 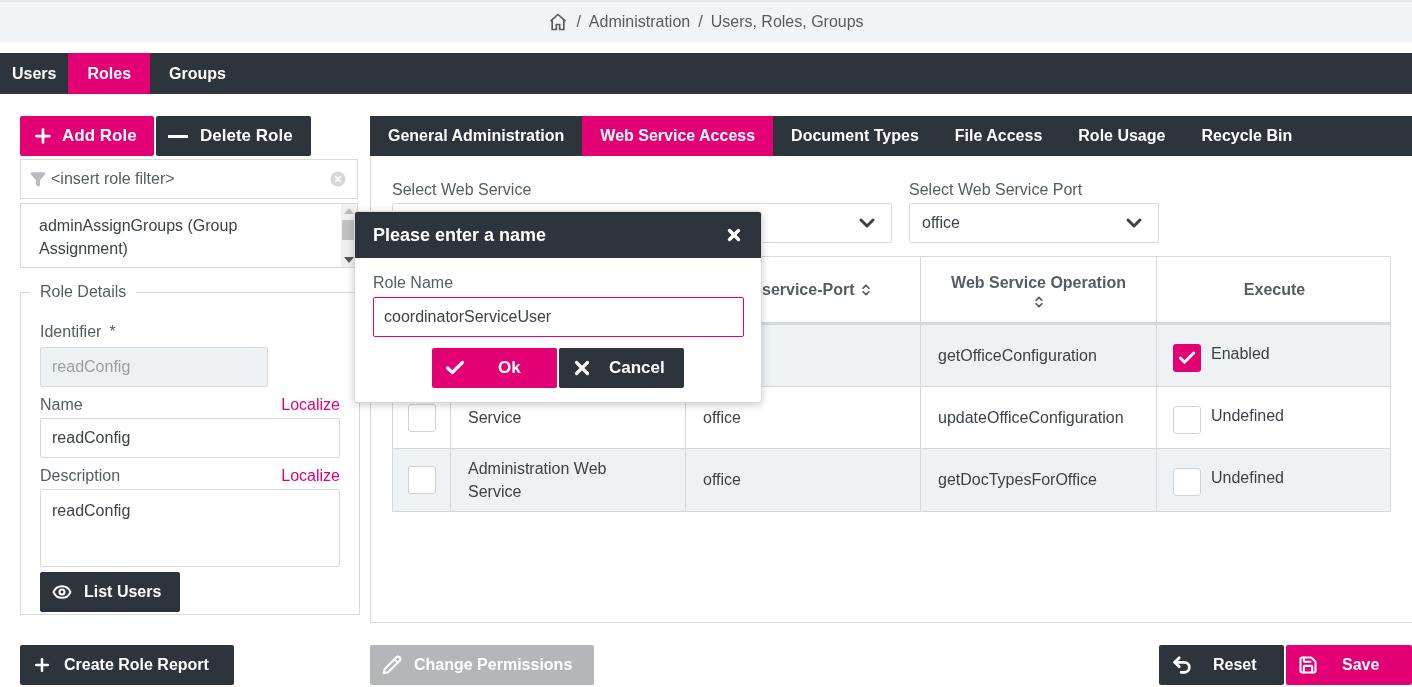 I want to click on role-details-legend: Role Details, so click(x=83, y=292).